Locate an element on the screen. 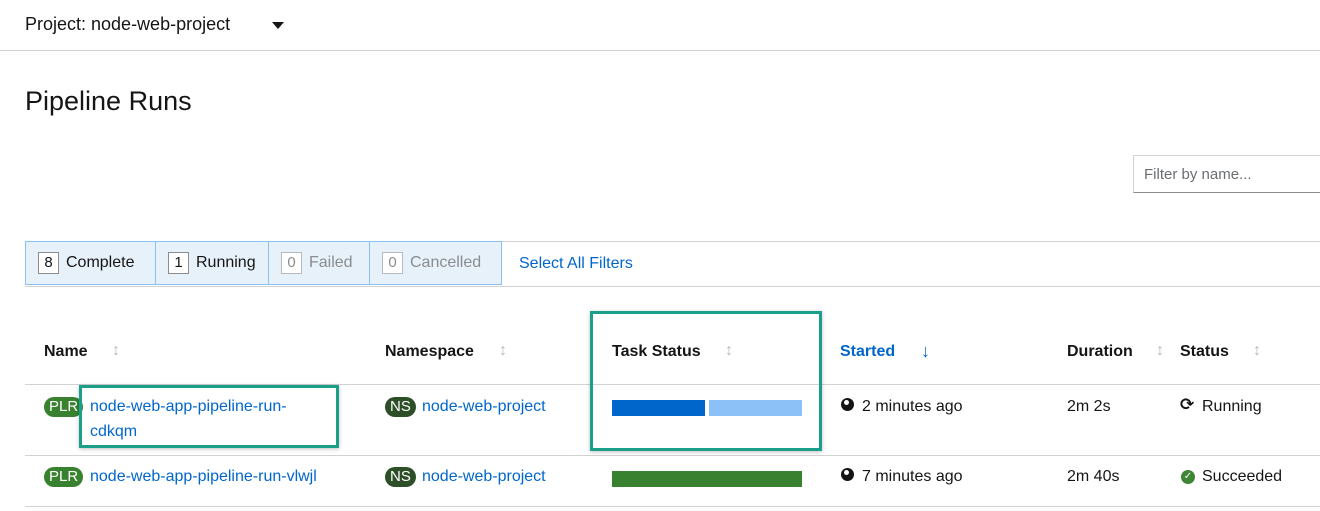 The width and height of the screenshot is (1320, 511). caret-down-icon is located at coordinates (278, 25).